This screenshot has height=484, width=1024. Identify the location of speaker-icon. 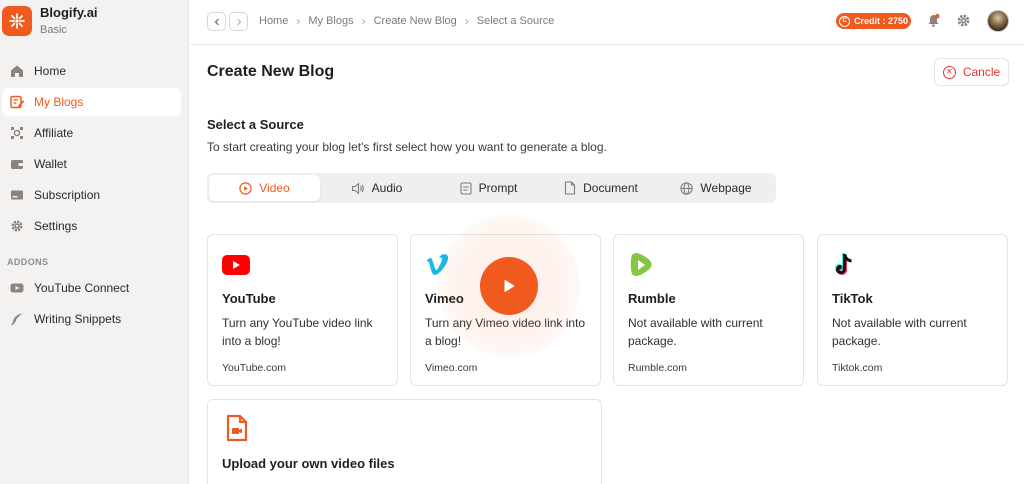
(358, 188).